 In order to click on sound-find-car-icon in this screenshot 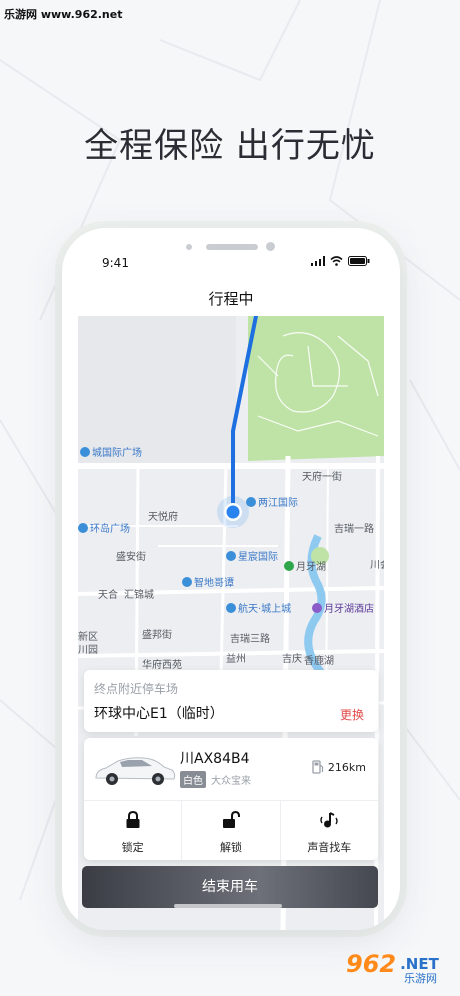, I will do `click(329, 820)`.